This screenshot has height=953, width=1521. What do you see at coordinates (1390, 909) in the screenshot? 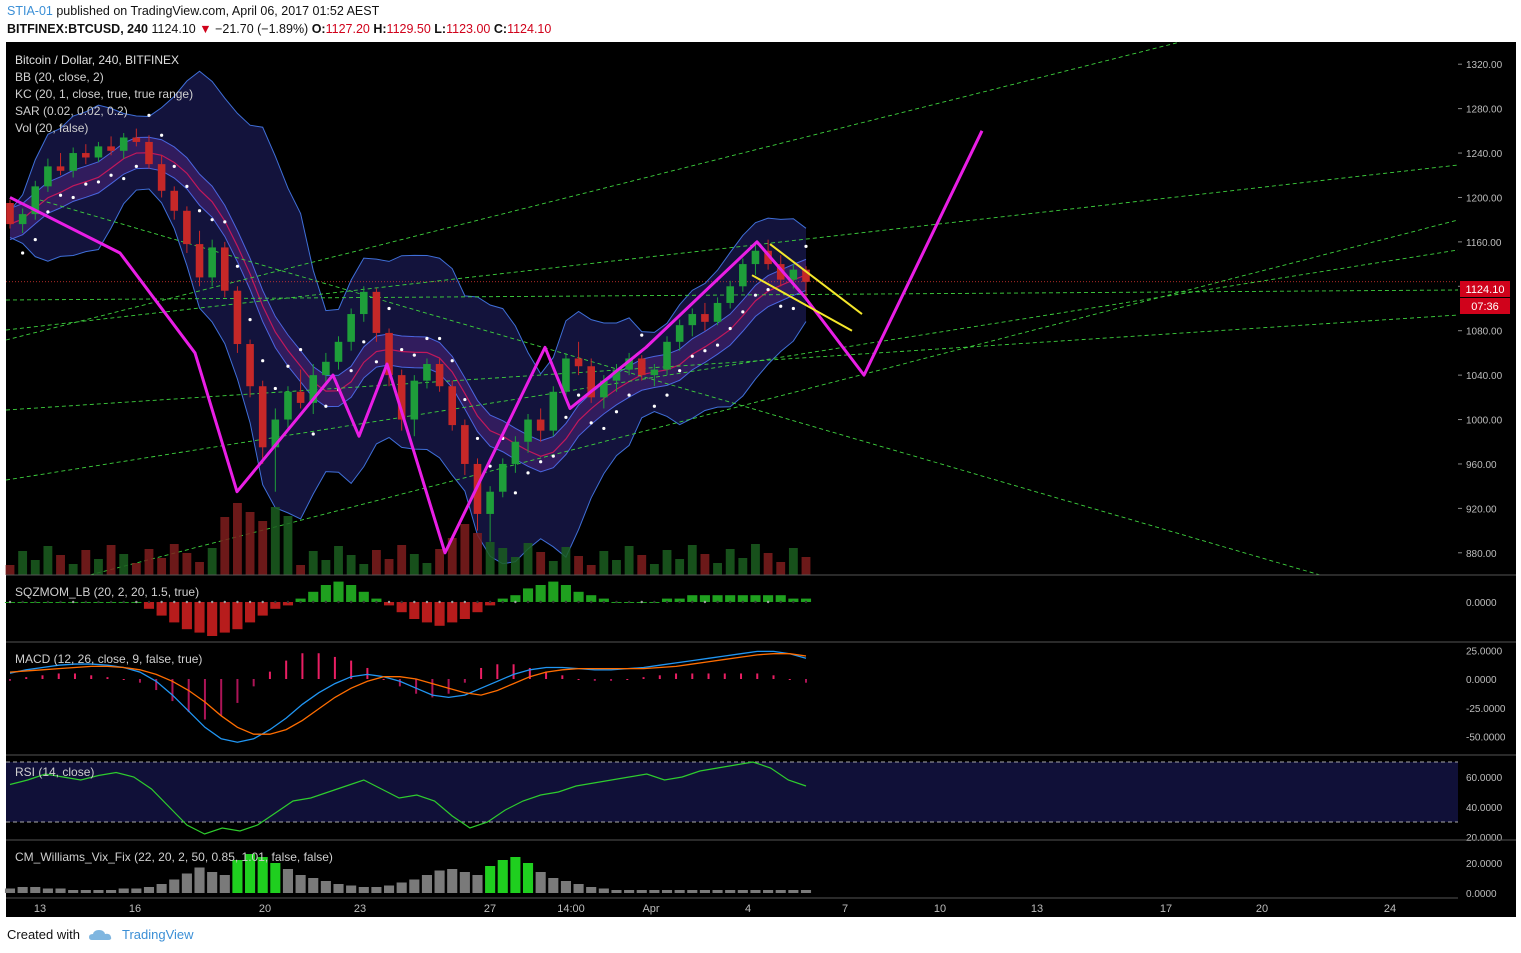
I see `time-tick-label: 24` at bounding box center [1390, 909].